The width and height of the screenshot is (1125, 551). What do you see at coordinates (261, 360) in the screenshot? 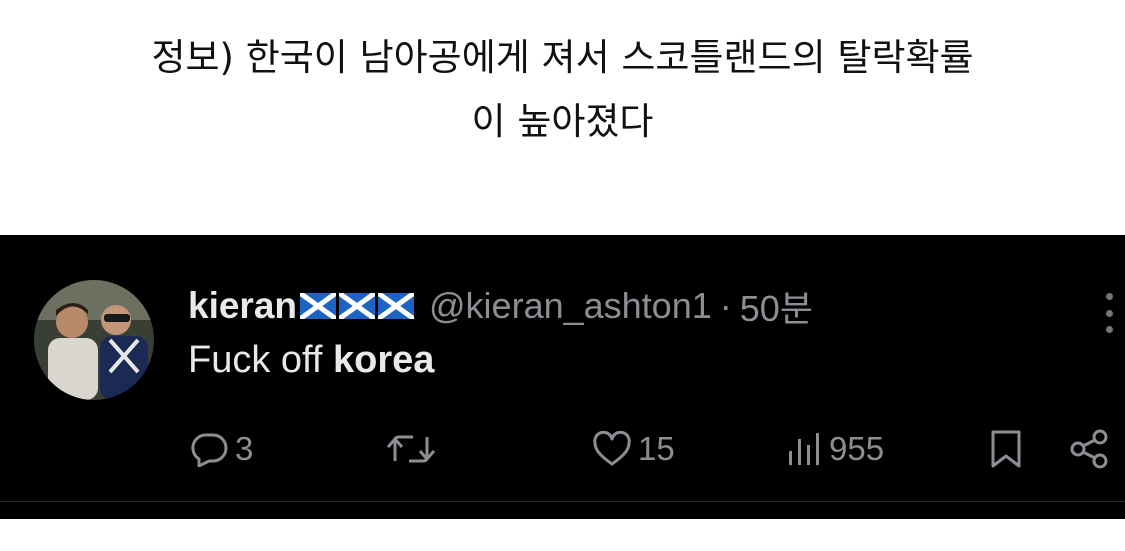
I see `tweet-text-plain: Fuck off` at bounding box center [261, 360].